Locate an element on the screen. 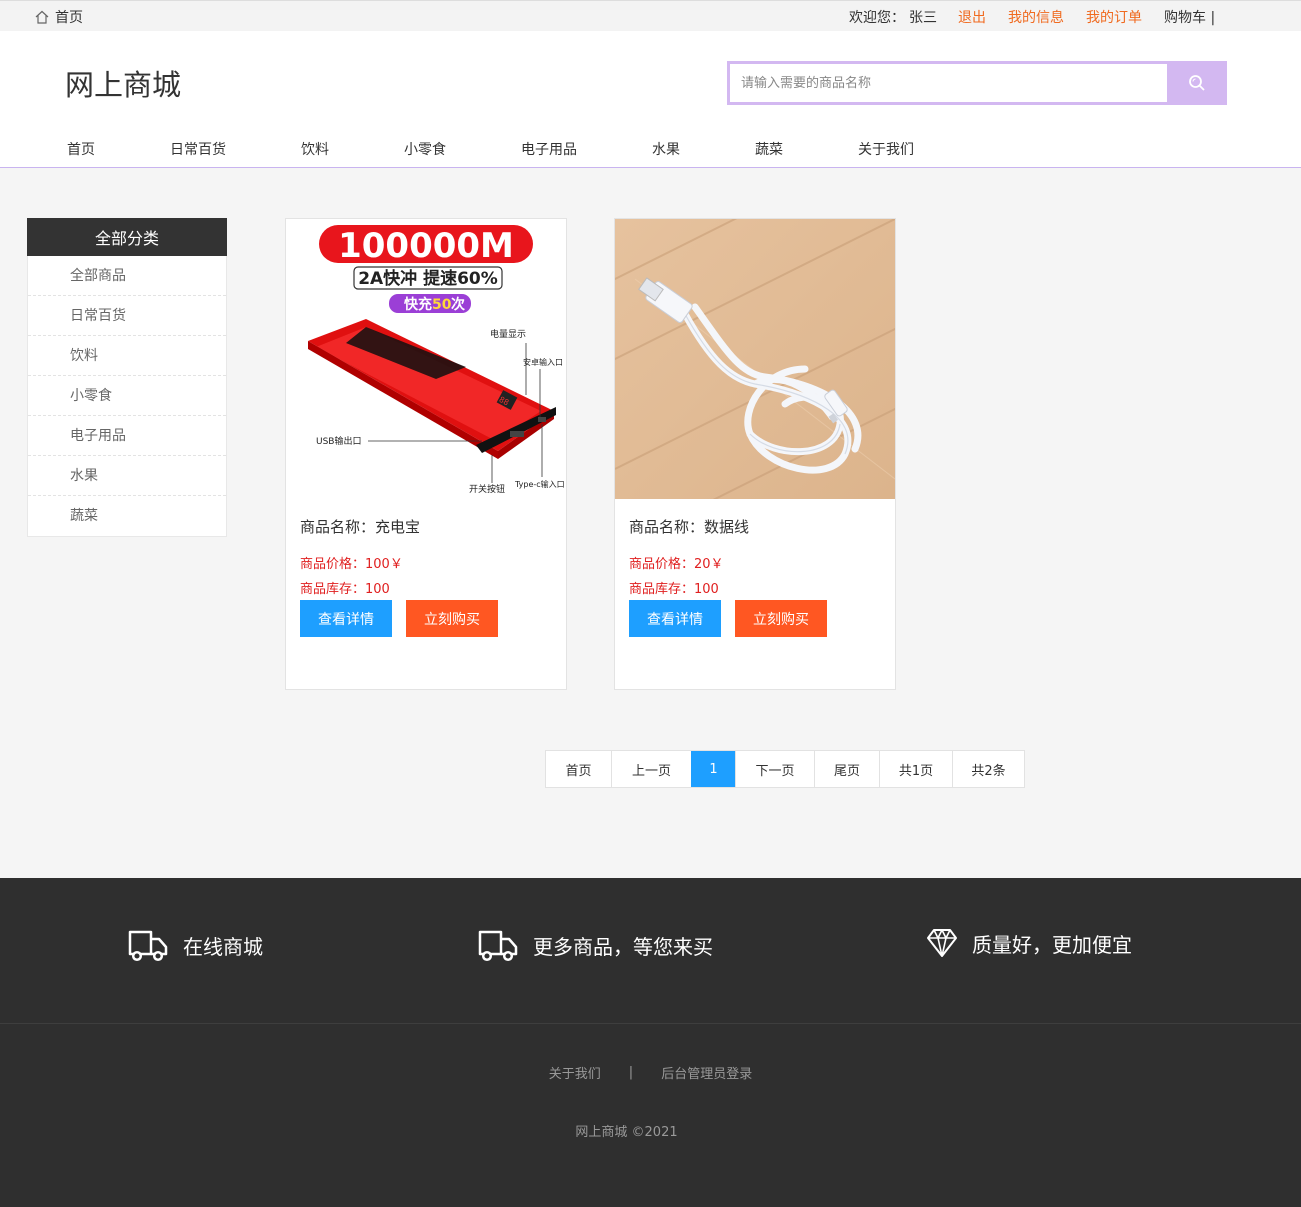 The height and width of the screenshot is (1207, 1301). product-price: 商品价格：100￥ is located at coordinates (351, 564).